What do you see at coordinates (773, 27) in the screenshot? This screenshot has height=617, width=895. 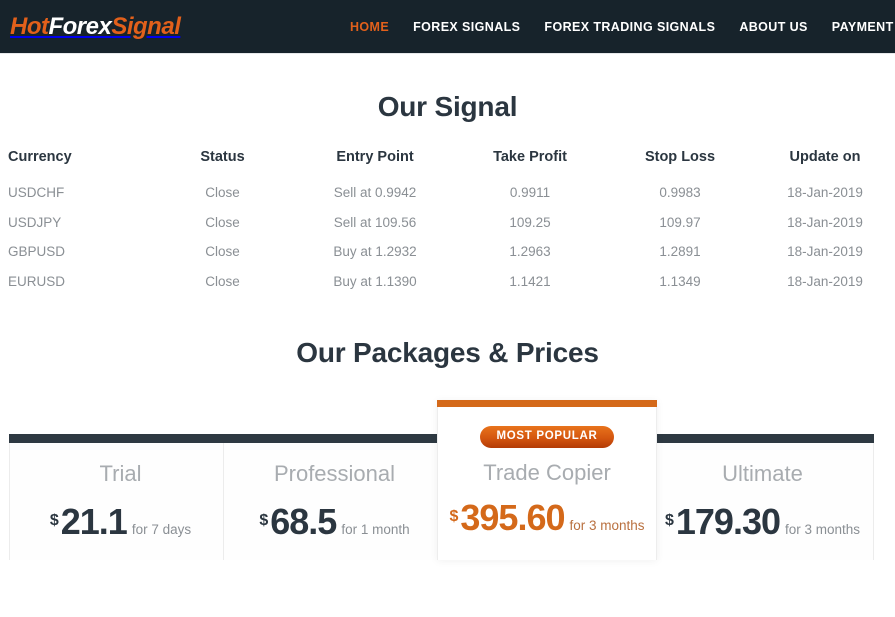 I see `nav-item-about-us: ABOUT US` at bounding box center [773, 27].